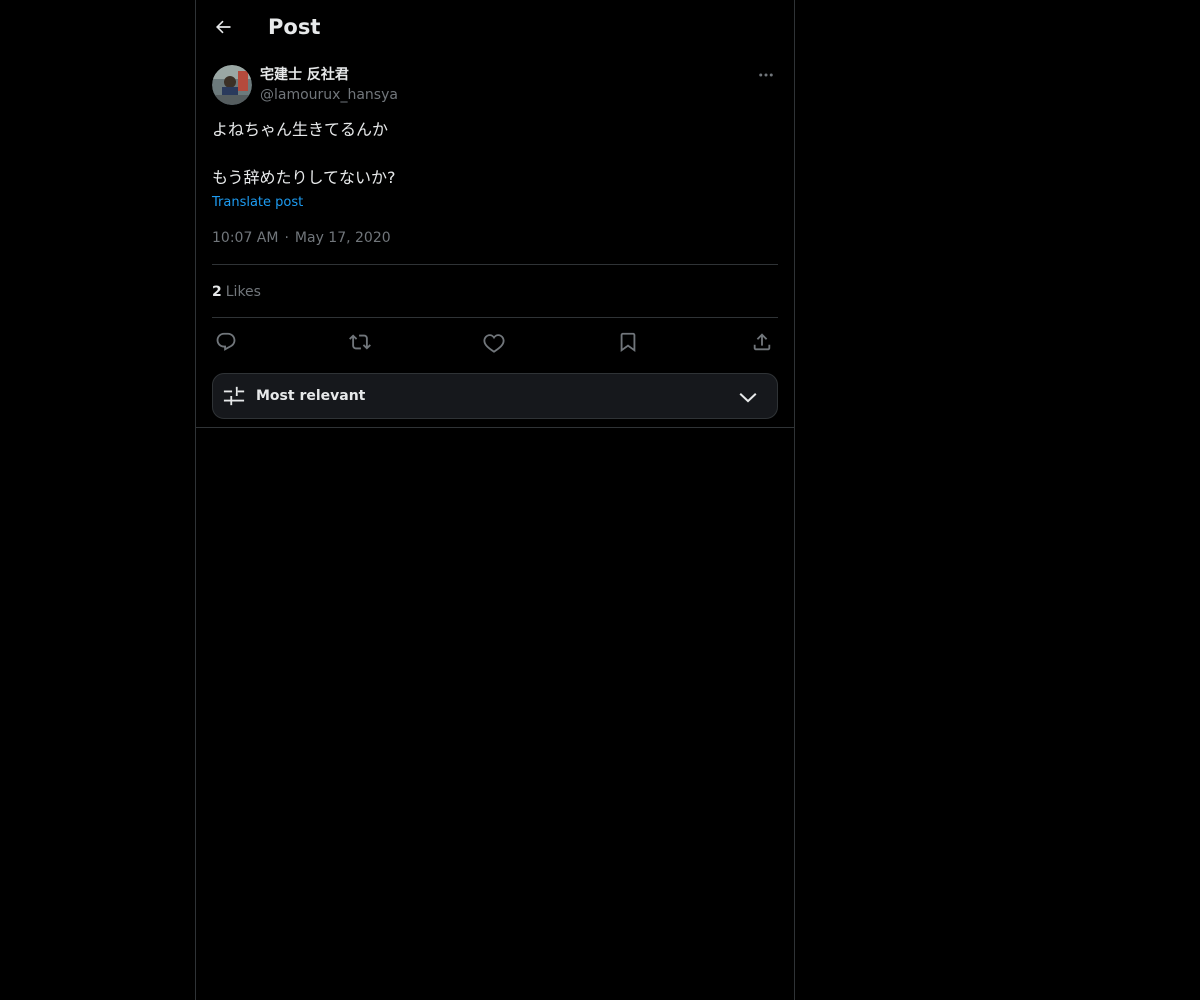  I want to click on like-icon, so click(494, 343).